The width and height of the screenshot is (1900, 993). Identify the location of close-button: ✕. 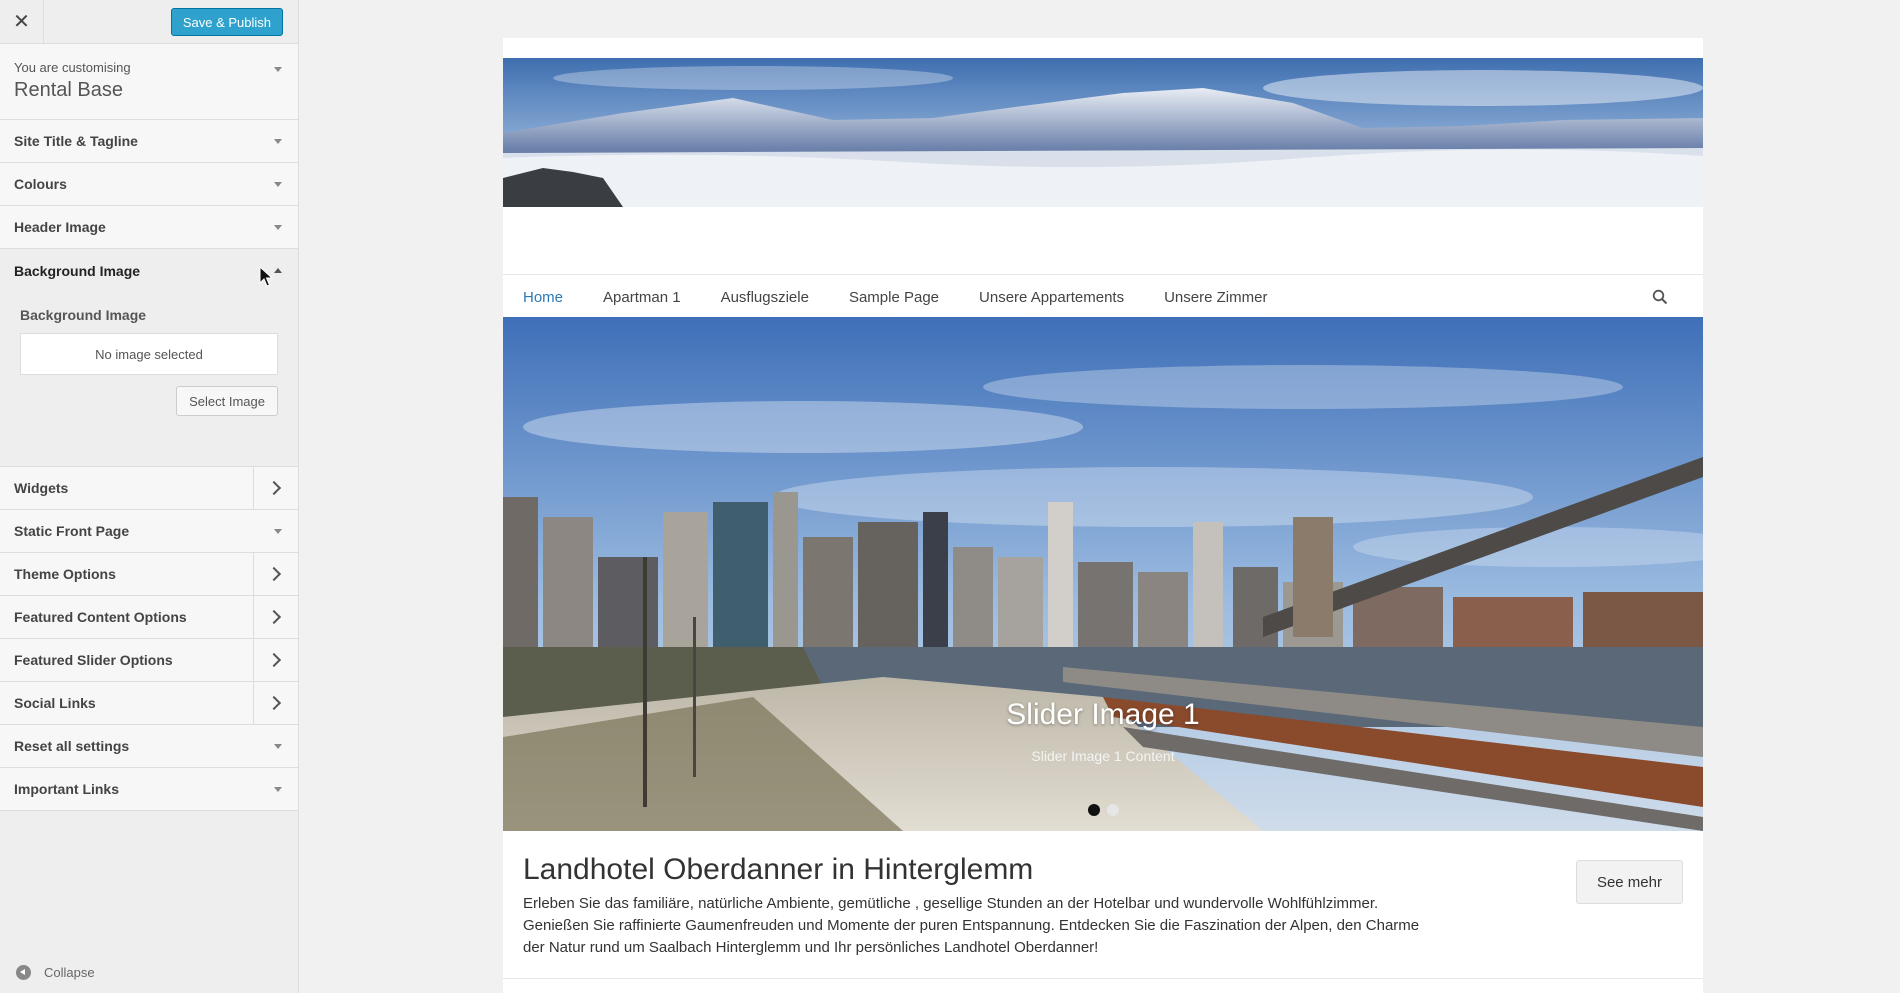
(22, 21).